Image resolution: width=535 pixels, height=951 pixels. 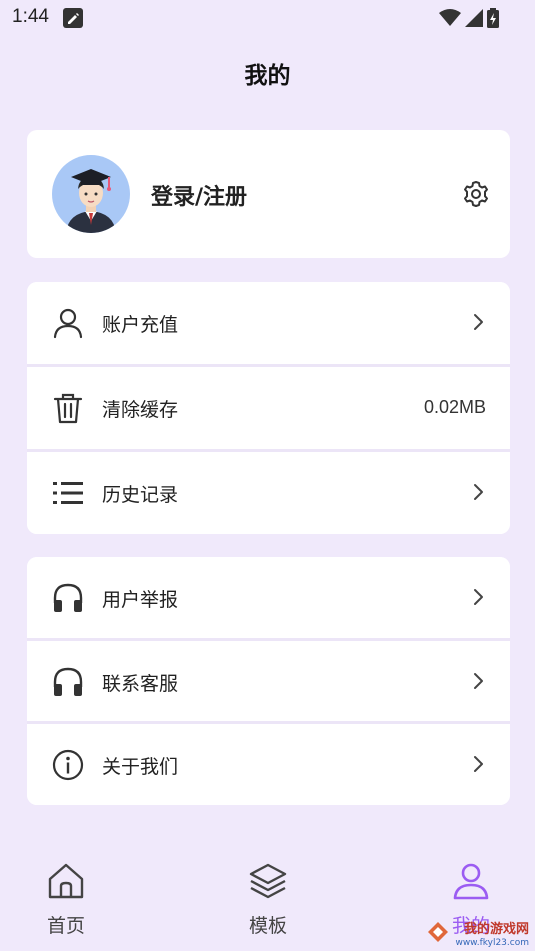 What do you see at coordinates (493, 18) in the screenshot?
I see `battery-icon` at bounding box center [493, 18].